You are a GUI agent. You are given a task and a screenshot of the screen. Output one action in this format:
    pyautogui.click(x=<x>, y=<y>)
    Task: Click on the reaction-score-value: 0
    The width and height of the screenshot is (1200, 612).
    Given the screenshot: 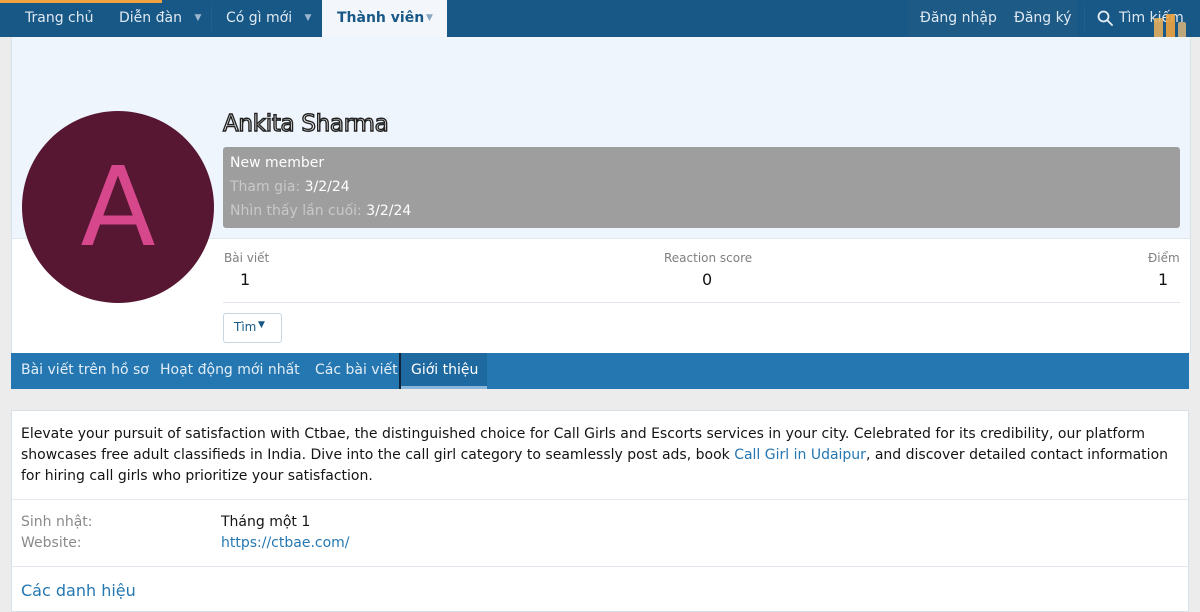 What is the action you would take?
    pyautogui.click(x=707, y=279)
    